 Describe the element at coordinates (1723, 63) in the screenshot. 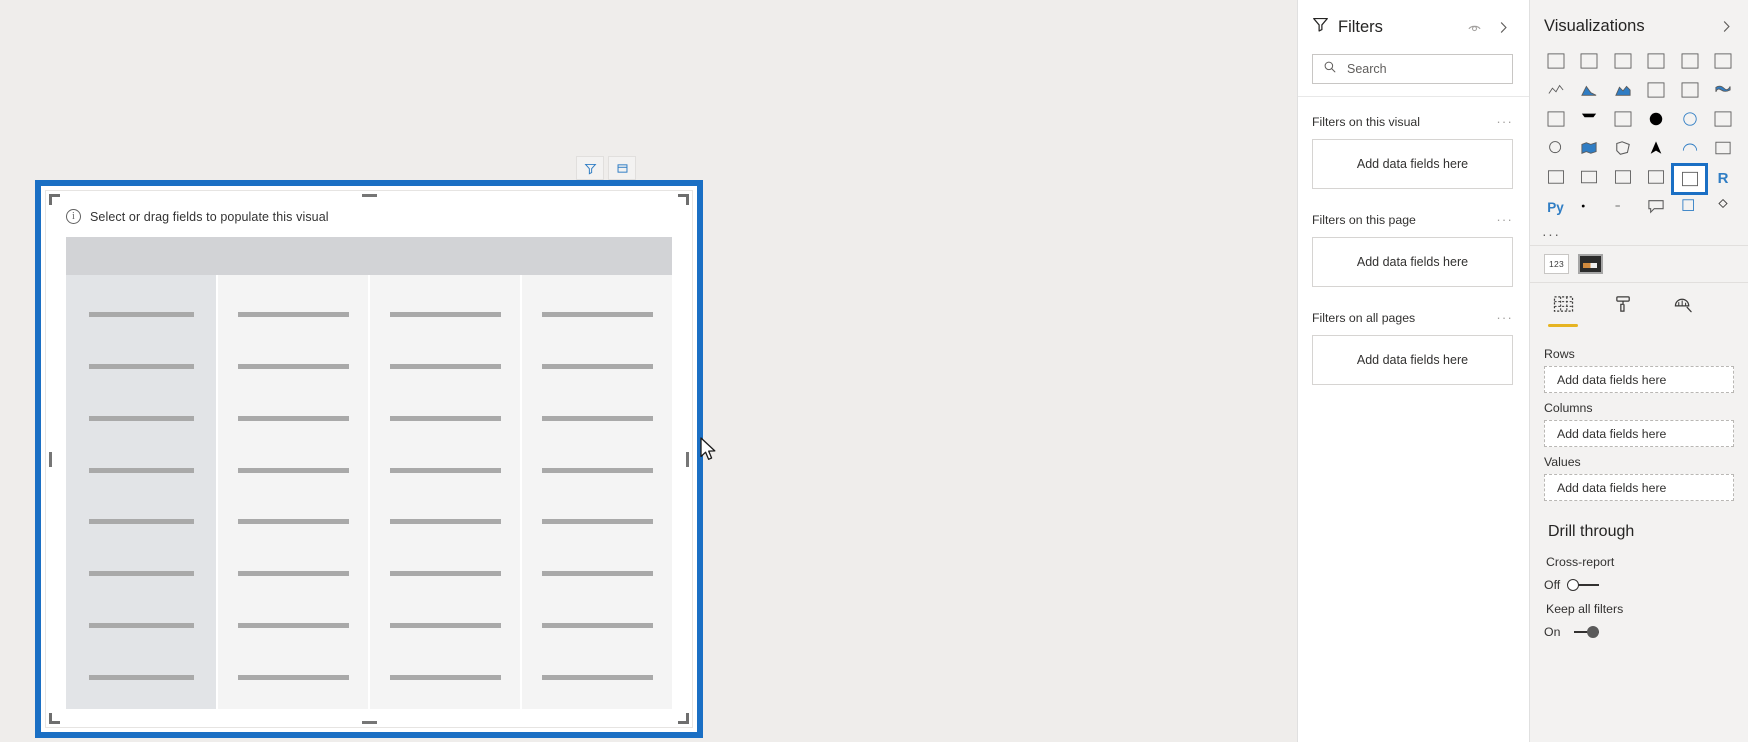

I see `stacked-column-100-chart-icon` at that location.